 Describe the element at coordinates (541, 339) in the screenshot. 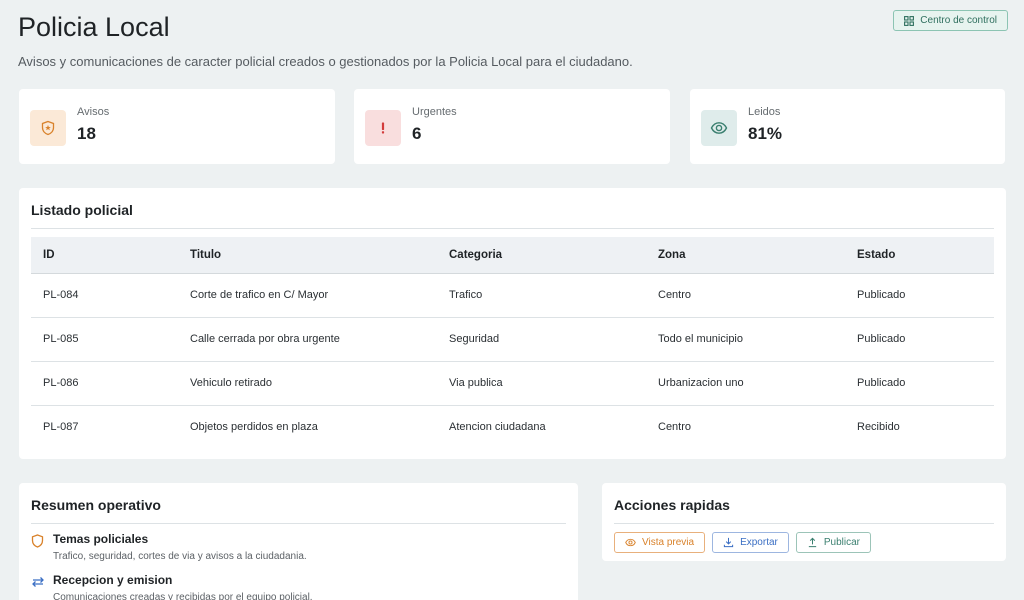

I see `cell-categoria: Seguridad` at that location.